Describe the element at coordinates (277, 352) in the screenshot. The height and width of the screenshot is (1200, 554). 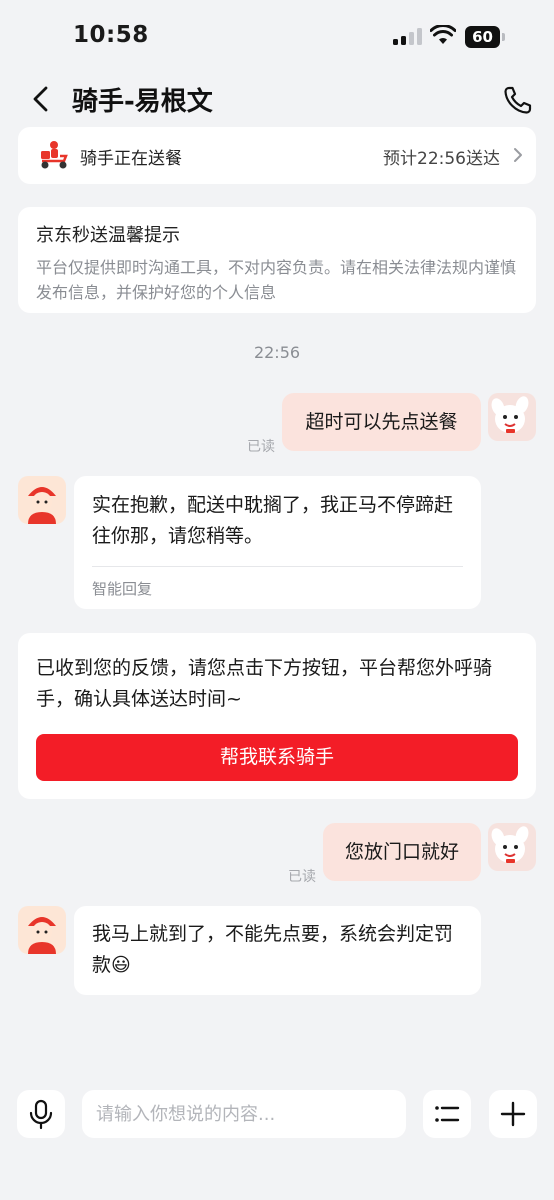
I see `chat-timestamp: 22:56` at that location.